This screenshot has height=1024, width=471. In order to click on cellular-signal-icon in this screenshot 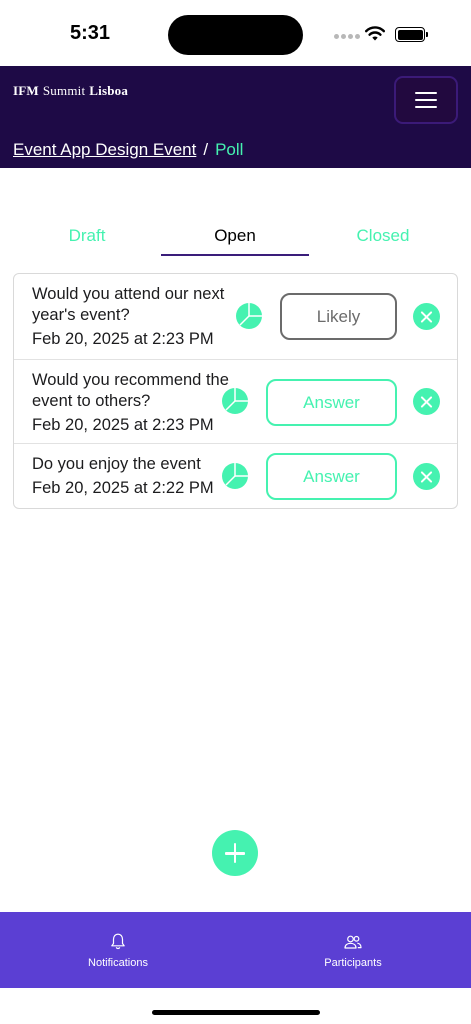, I will do `click(347, 36)`.